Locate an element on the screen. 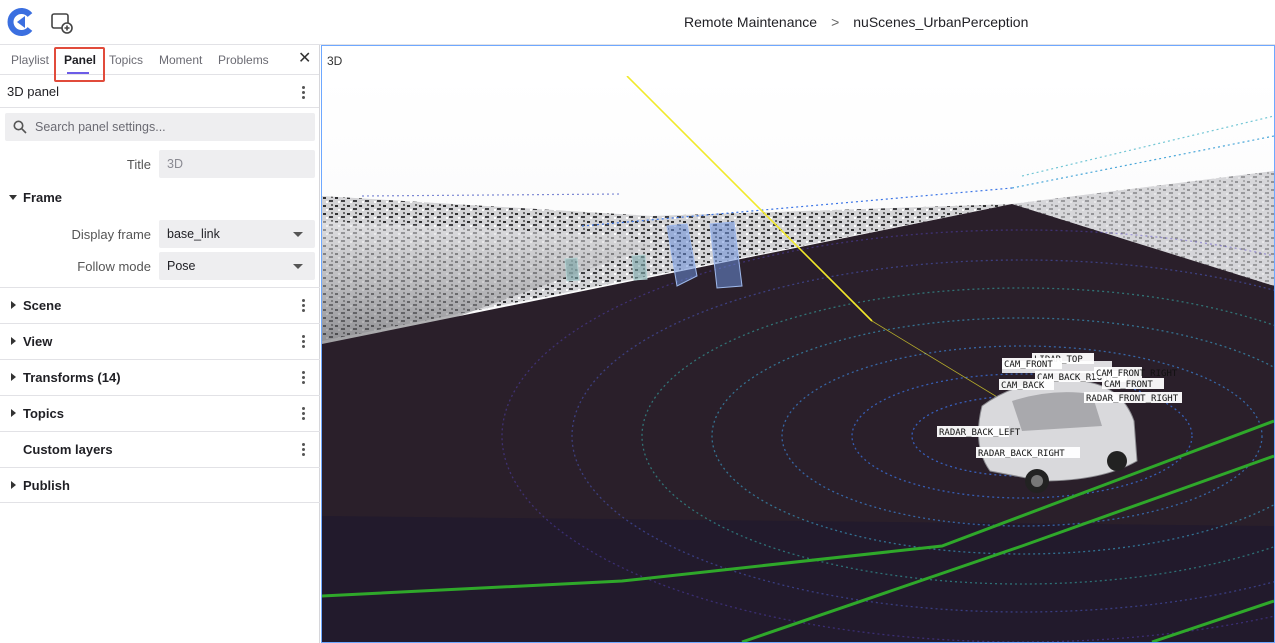 The width and height of the screenshot is (1275, 643). viewport-title: 3D is located at coordinates (335, 61).